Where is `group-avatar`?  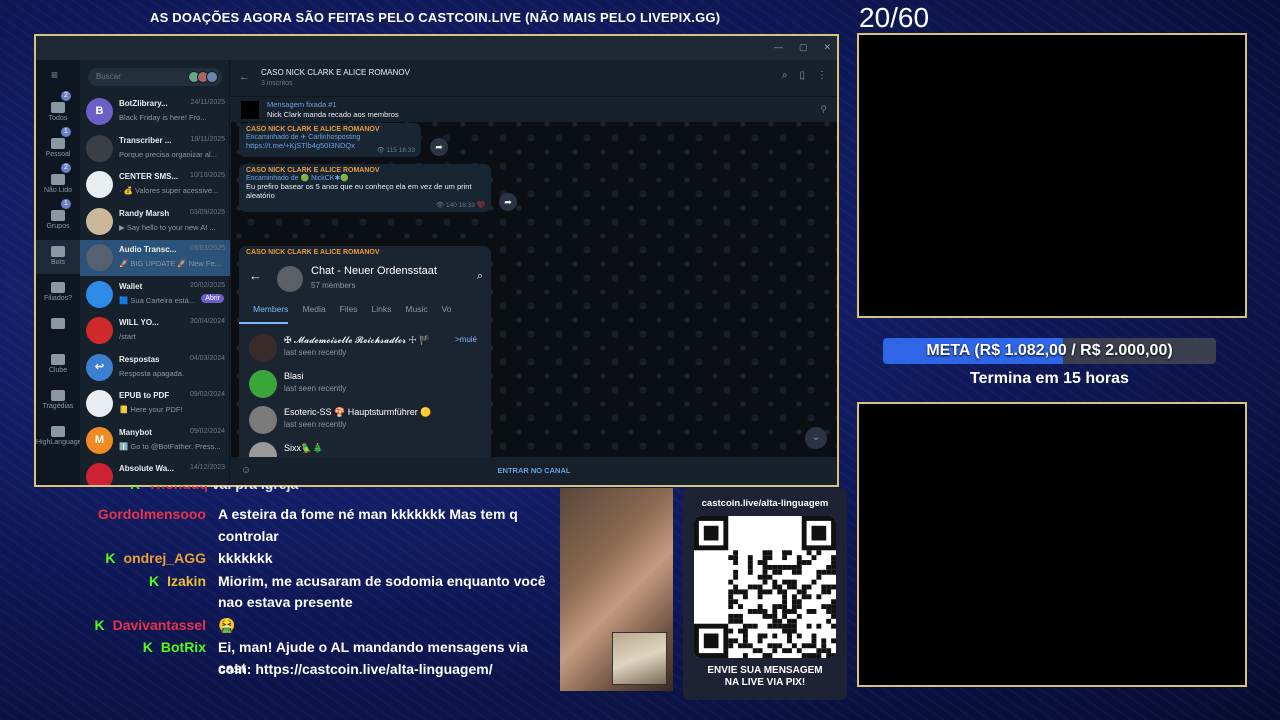 group-avatar is located at coordinates (290, 279).